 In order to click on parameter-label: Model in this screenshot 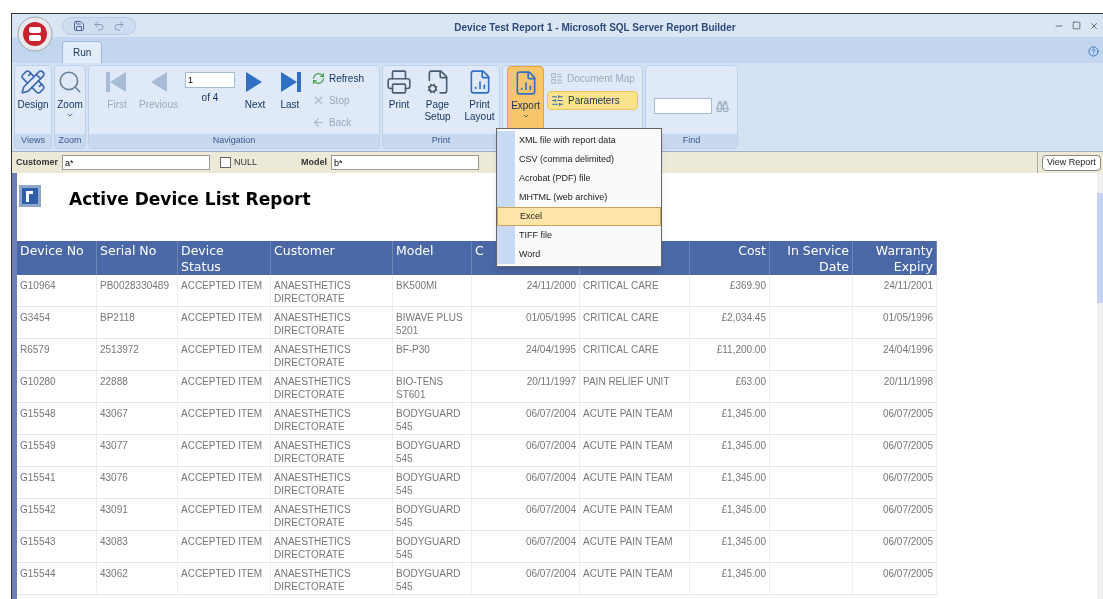, I will do `click(314, 162)`.